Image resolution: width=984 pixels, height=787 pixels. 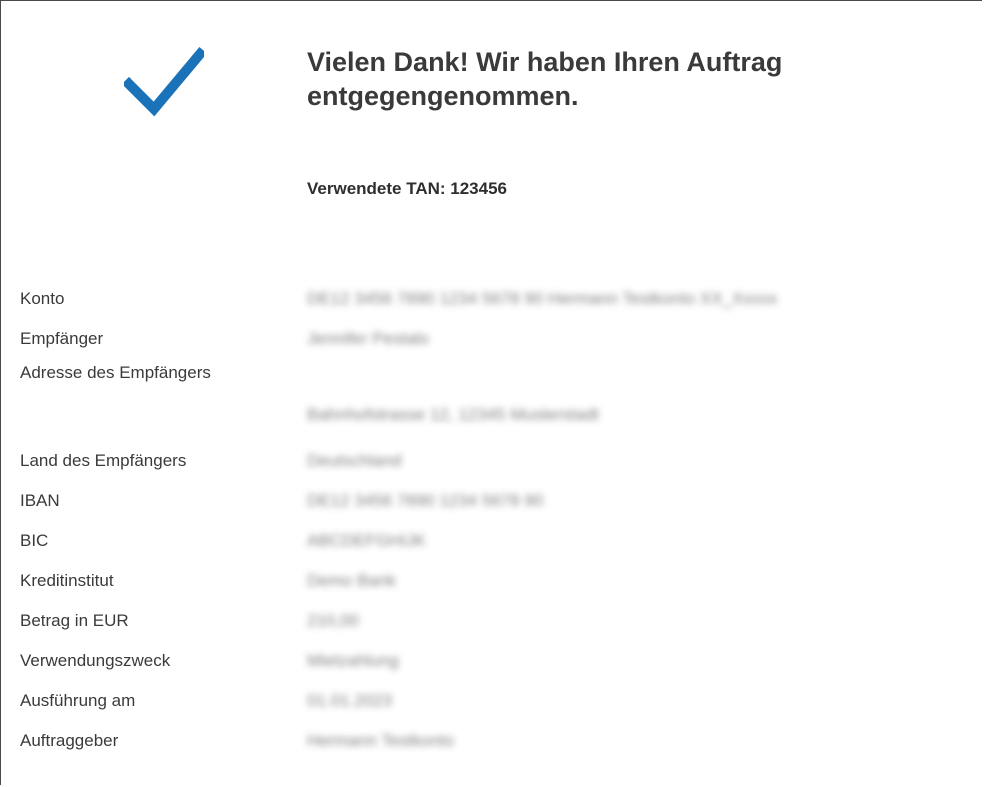 I want to click on used-tan: Verwendete TAN: 123456, so click(x=407, y=188).